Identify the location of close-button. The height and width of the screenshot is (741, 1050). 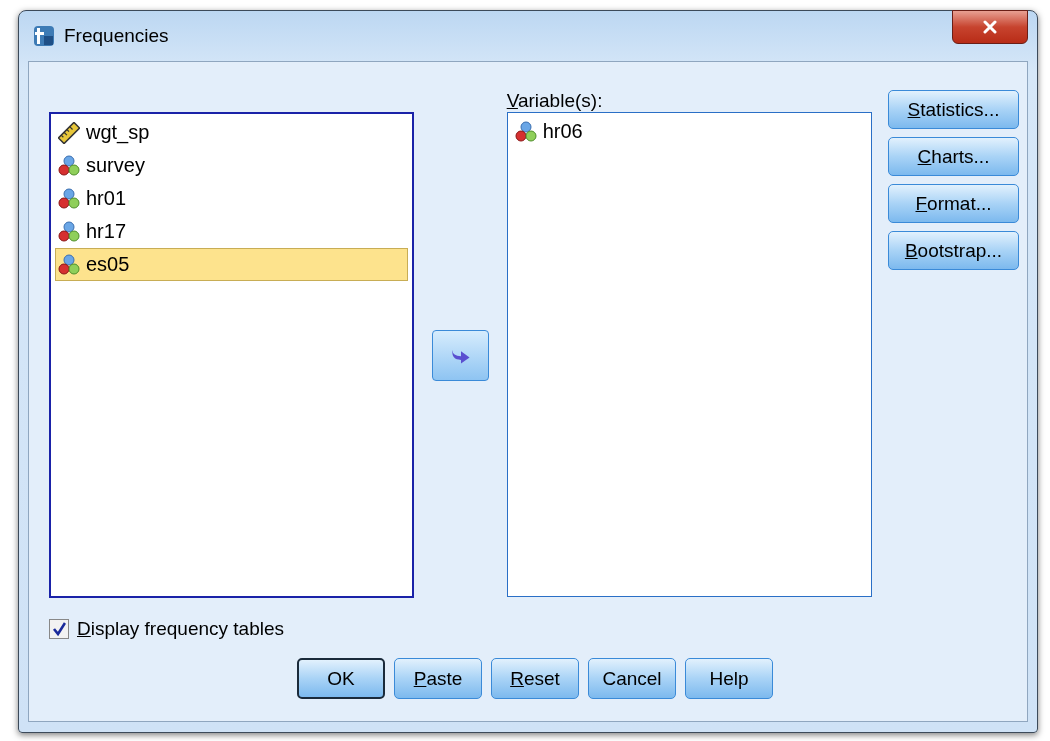
(990, 27).